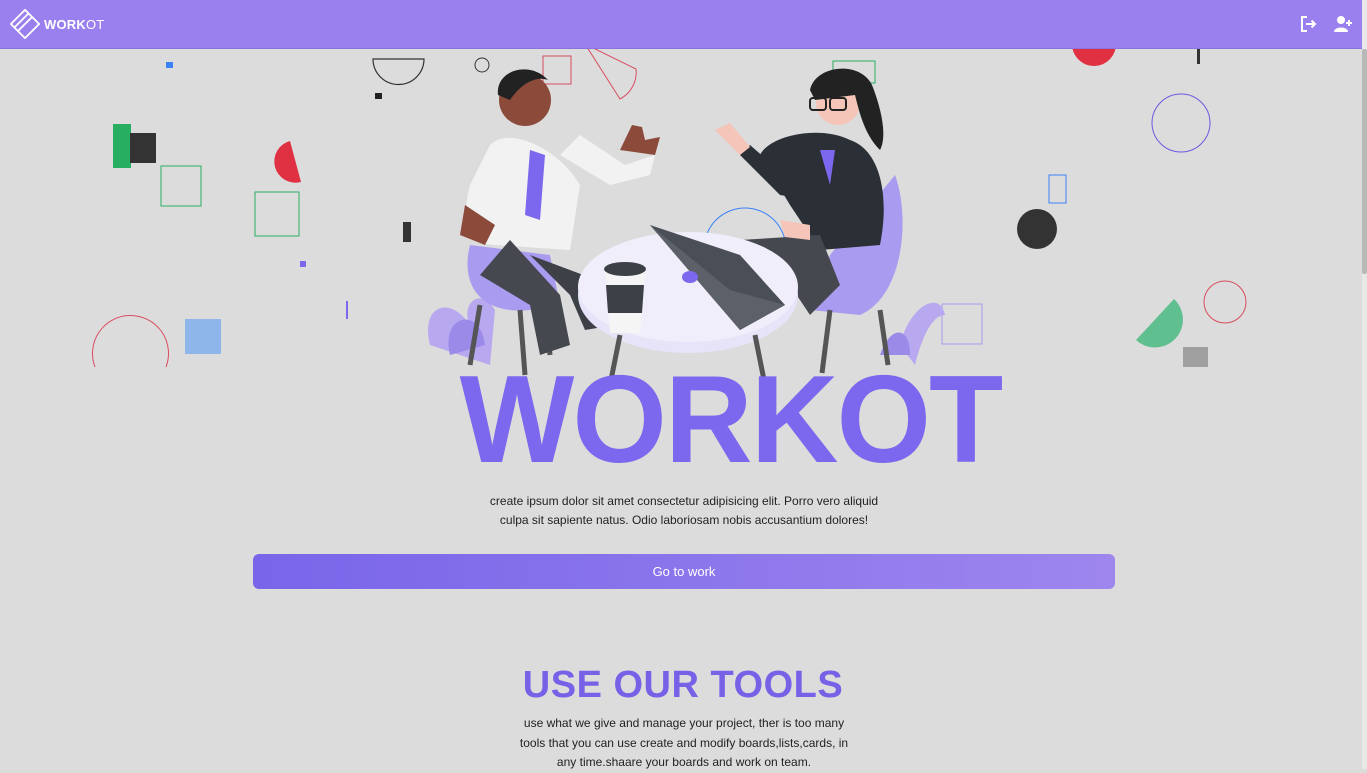  What do you see at coordinates (25, 24) in the screenshot?
I see `workot-logo-icon` at bounding box center [25, 24].